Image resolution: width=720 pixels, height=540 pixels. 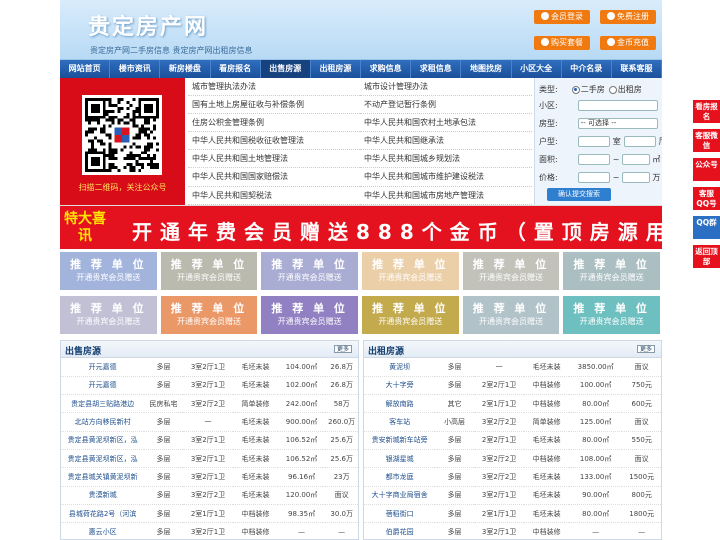 What do you see at coordinates (446, 87) in the screenshot?
I see `law-link: 城市设计管理办法` at bounding box center [446, 87].